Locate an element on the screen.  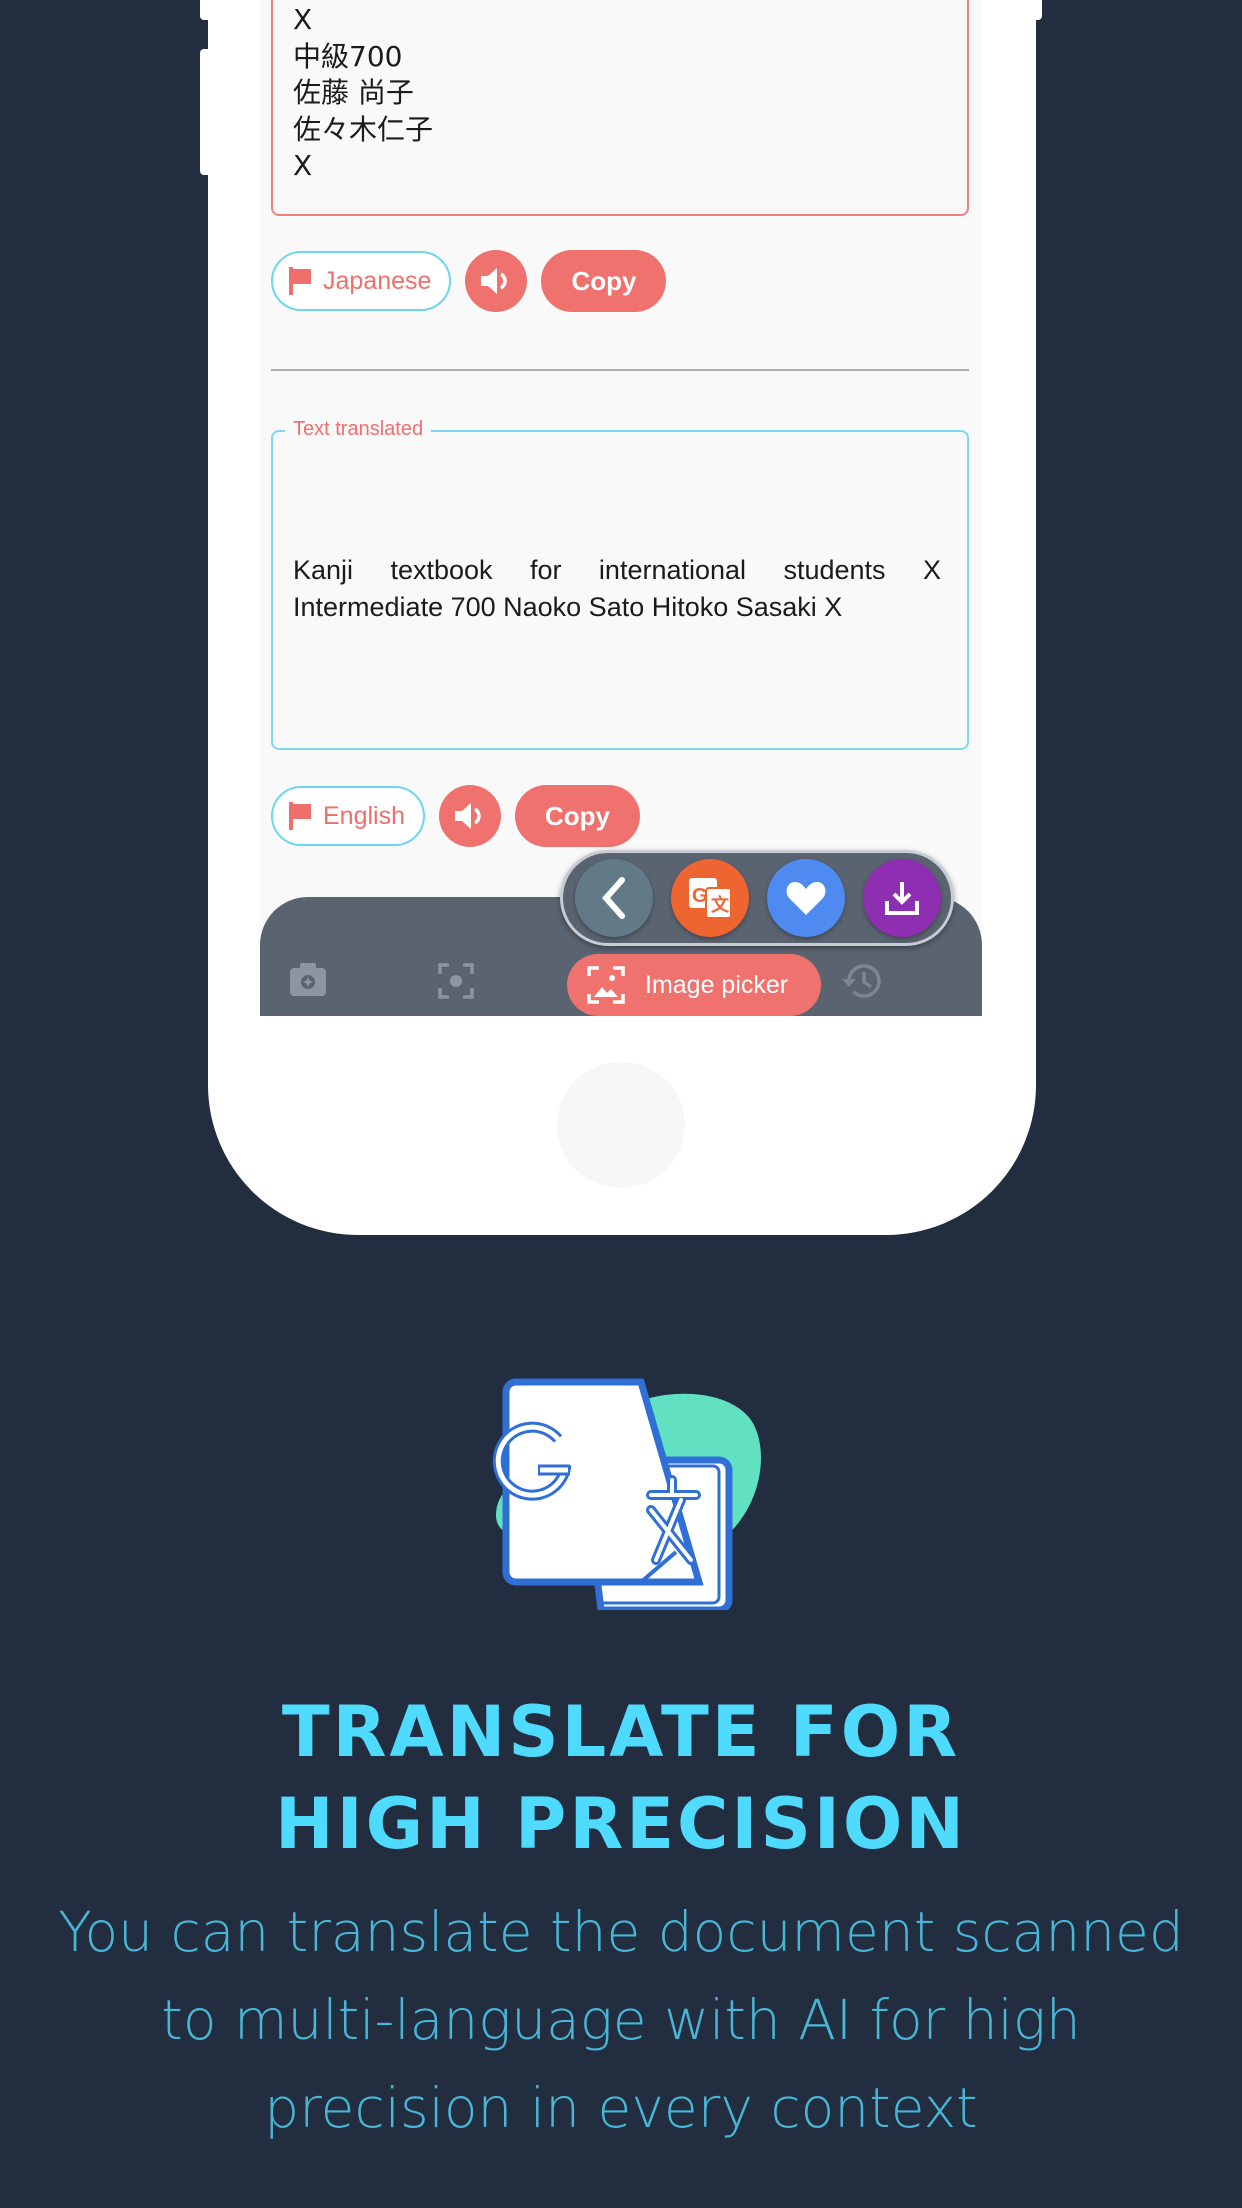
translated-text-label: Text translated is located at coordinates (358, 429).